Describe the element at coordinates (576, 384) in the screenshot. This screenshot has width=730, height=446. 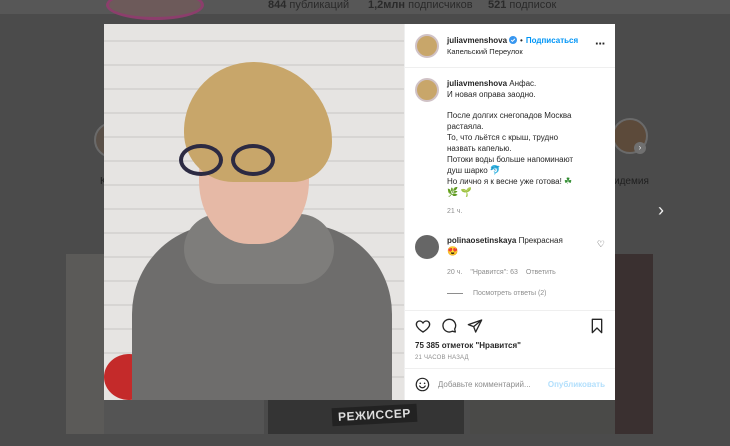
I see `publish-button: Опубликовать` at that location.